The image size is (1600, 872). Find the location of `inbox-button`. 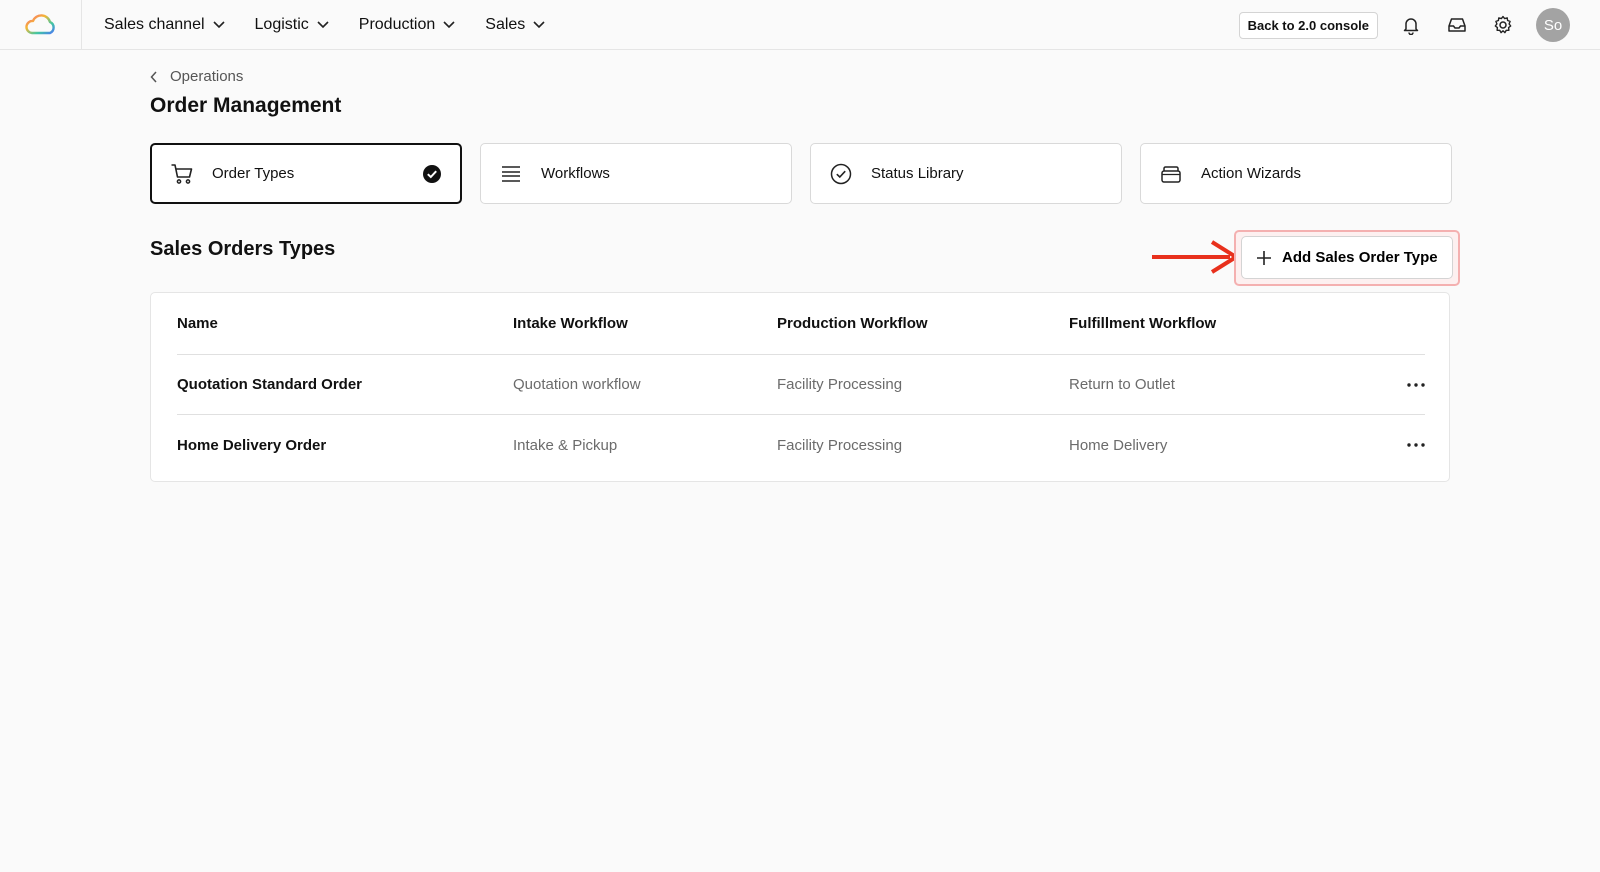

inbox-button is located at coordinates (1457, 25).